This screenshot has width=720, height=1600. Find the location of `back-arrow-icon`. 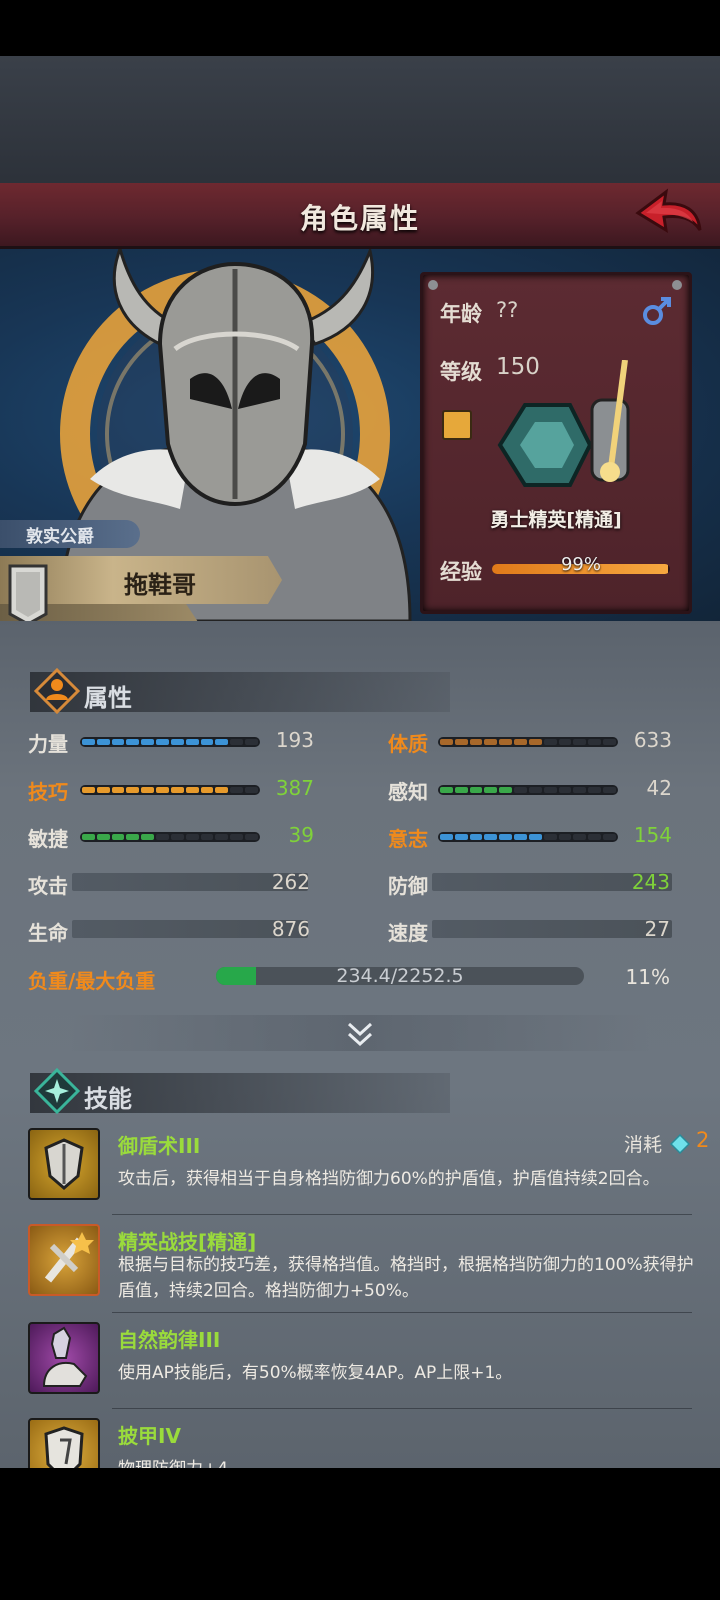

back-arrow-icon is located at coordinates (668, 214).